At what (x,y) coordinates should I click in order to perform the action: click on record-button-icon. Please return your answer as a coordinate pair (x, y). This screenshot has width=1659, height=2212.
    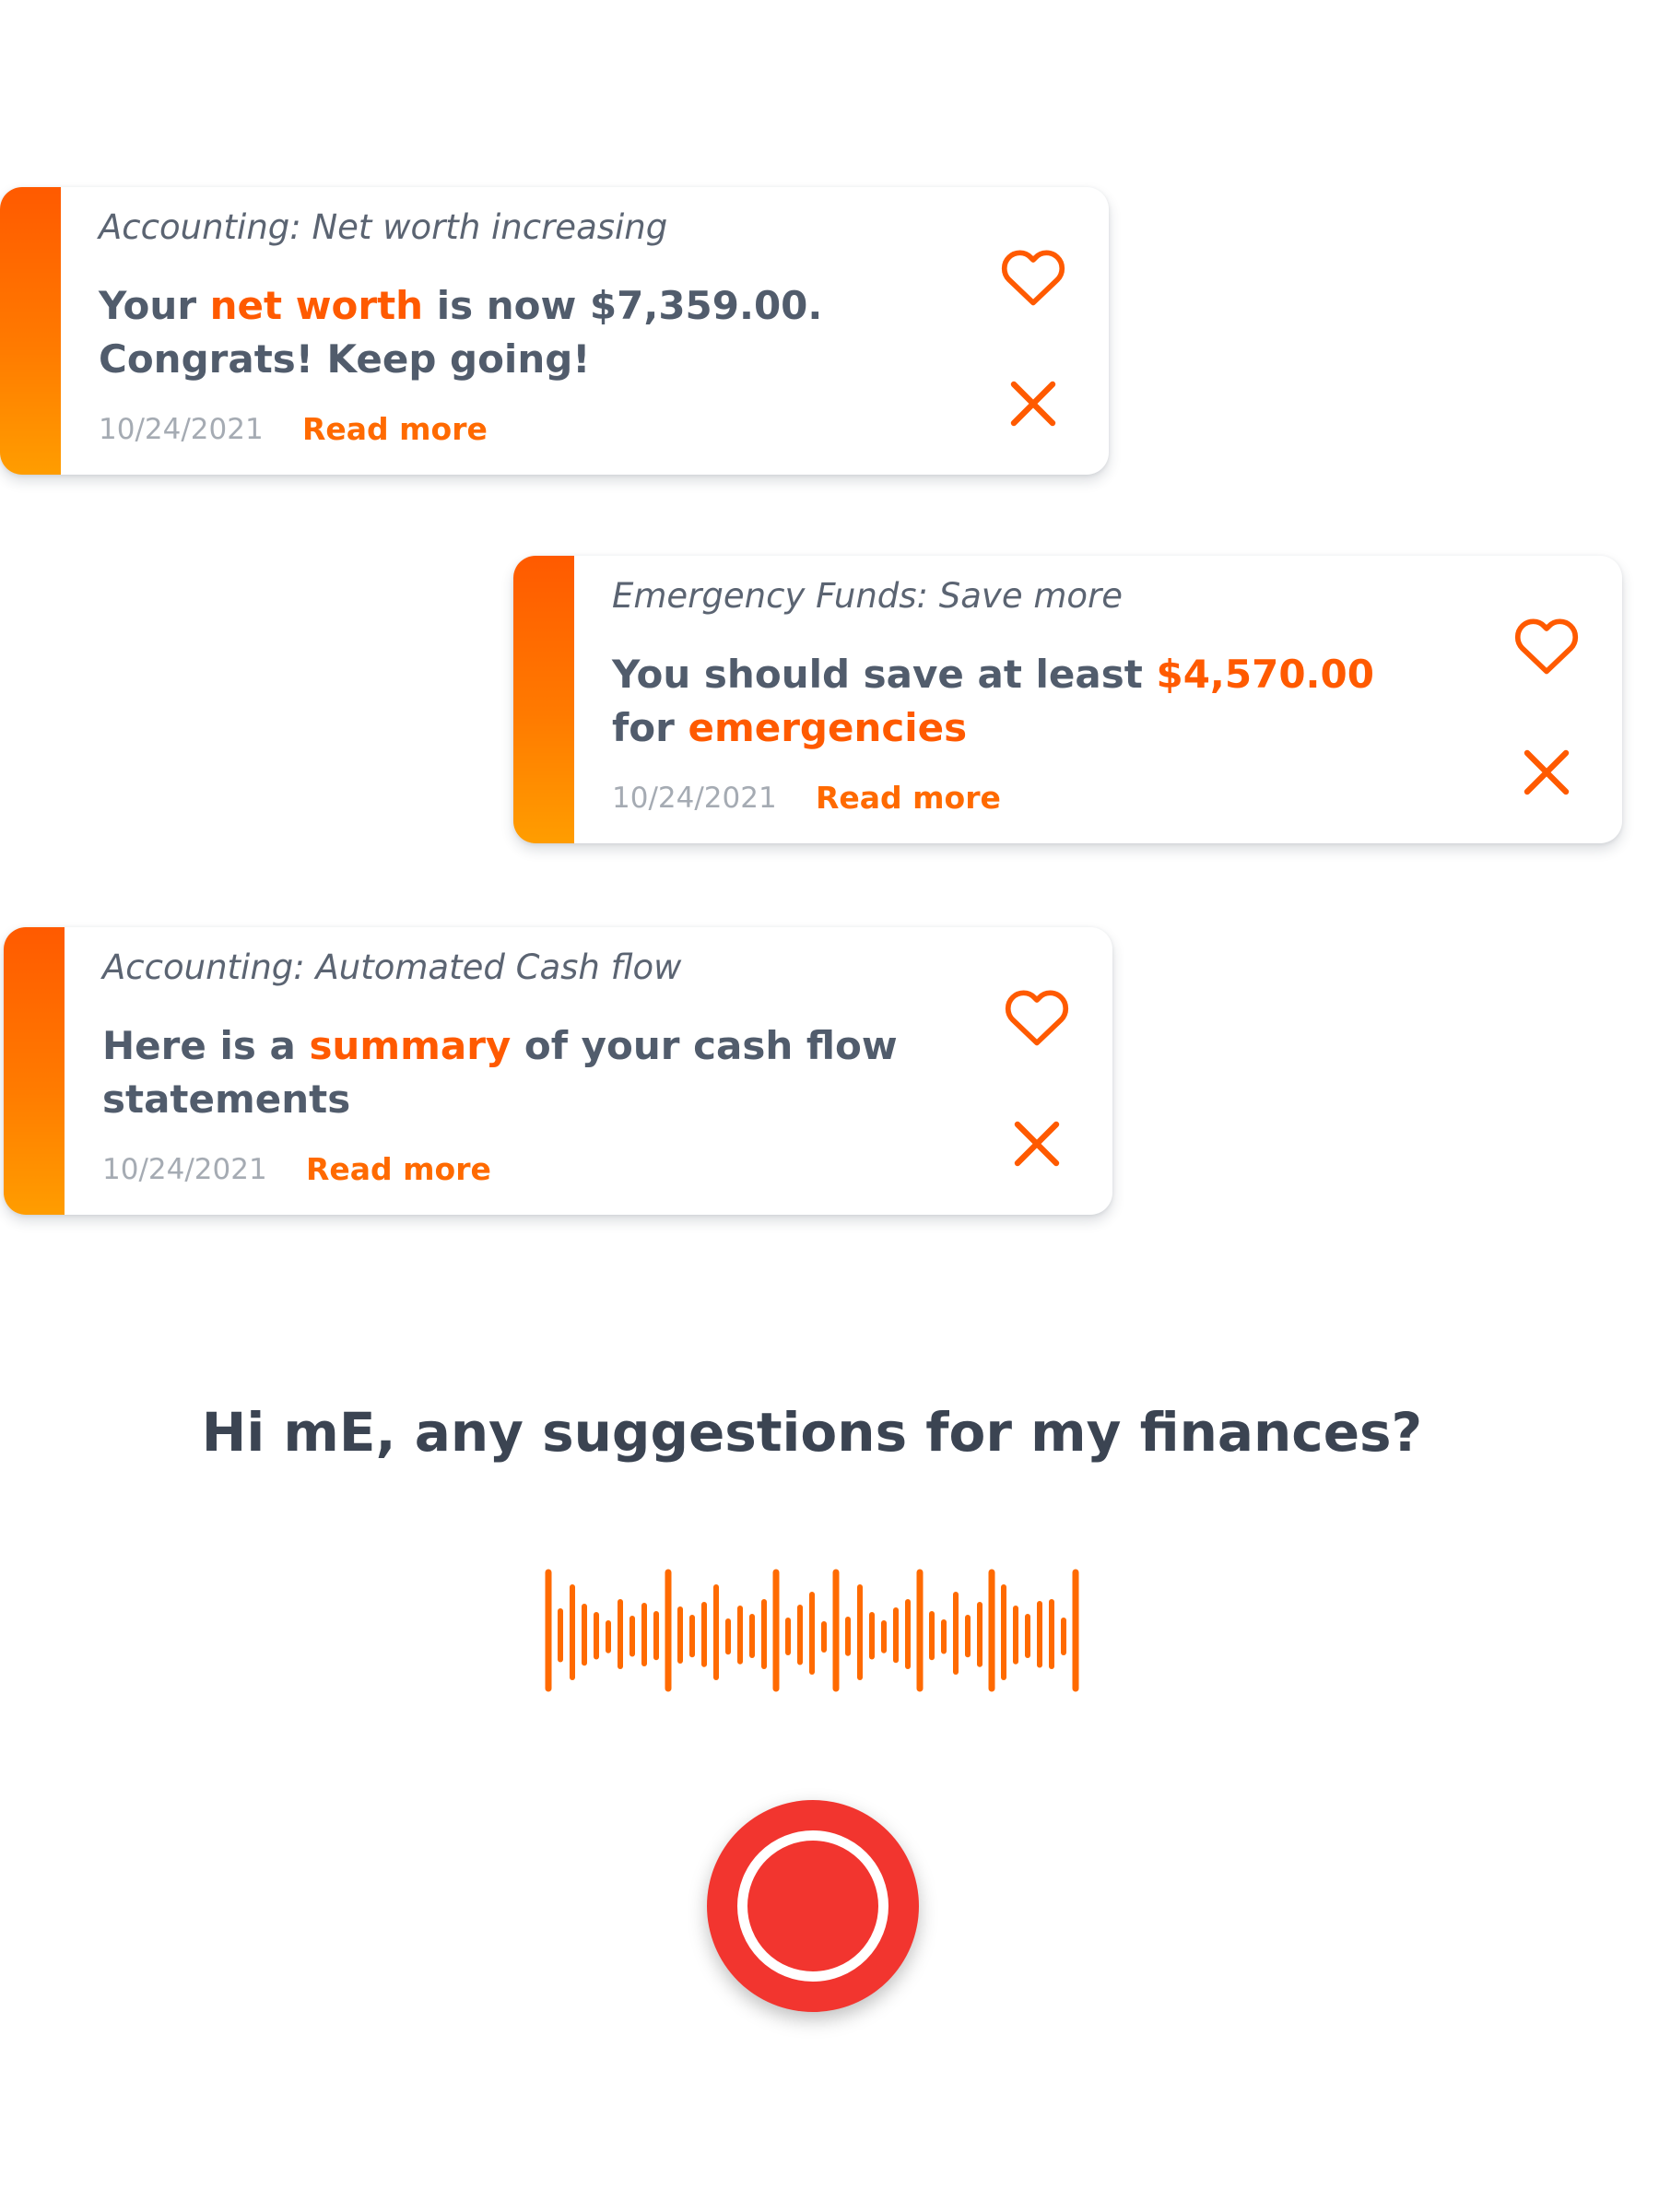
    Looking at the image, I should click on (812, 1906).